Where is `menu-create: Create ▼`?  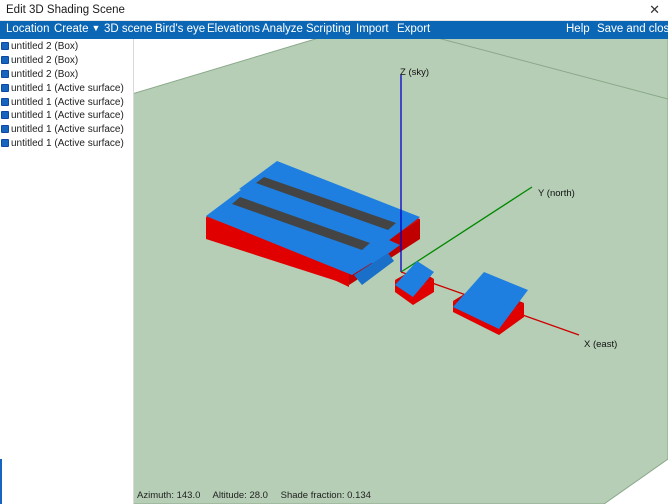 menu-create: Create ▼ is located at coordinates (77, 29).